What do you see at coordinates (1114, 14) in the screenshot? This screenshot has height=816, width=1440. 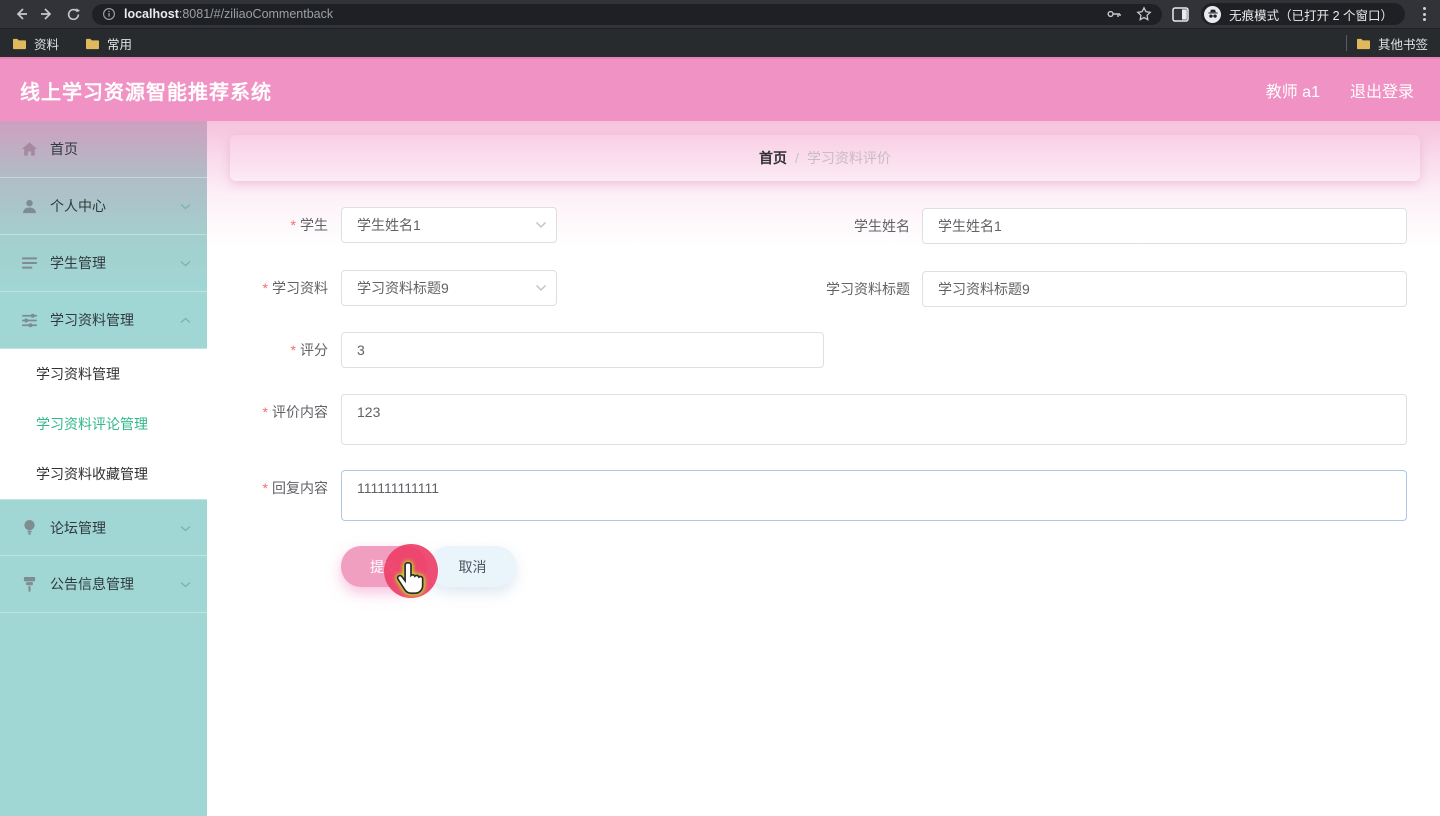 I see `password-key-icon` at bounding box center [1114, 14].